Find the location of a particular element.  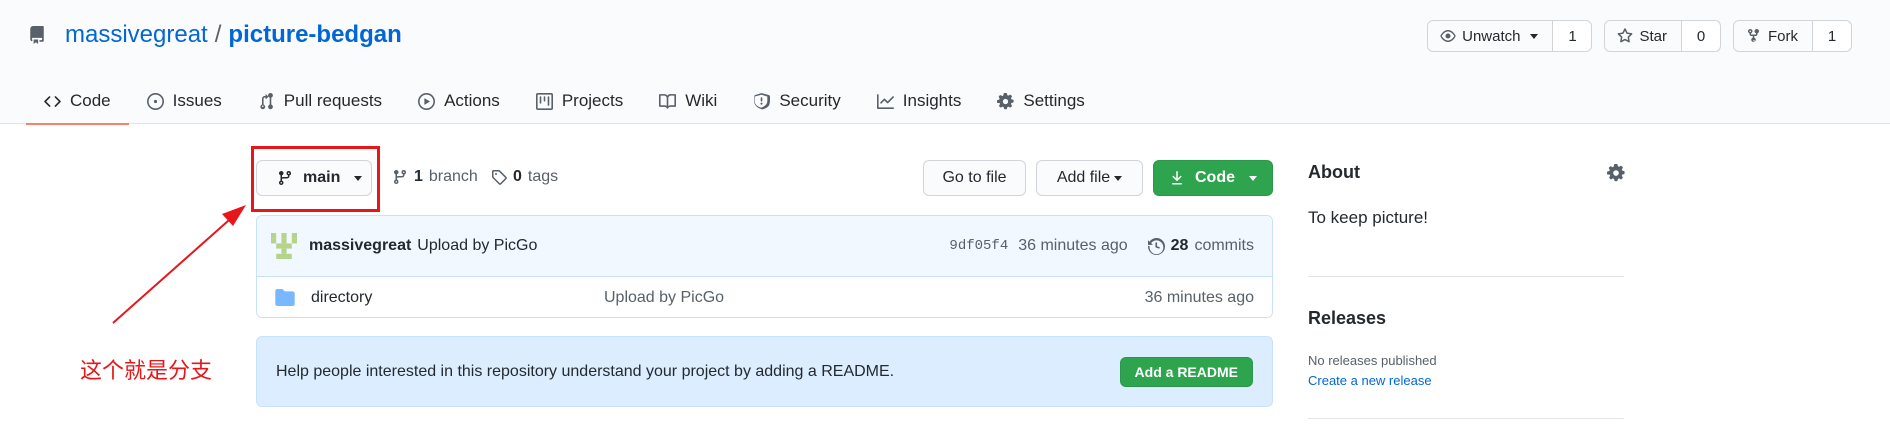

tab-label: Wiki is located at coordinates (701, 100).